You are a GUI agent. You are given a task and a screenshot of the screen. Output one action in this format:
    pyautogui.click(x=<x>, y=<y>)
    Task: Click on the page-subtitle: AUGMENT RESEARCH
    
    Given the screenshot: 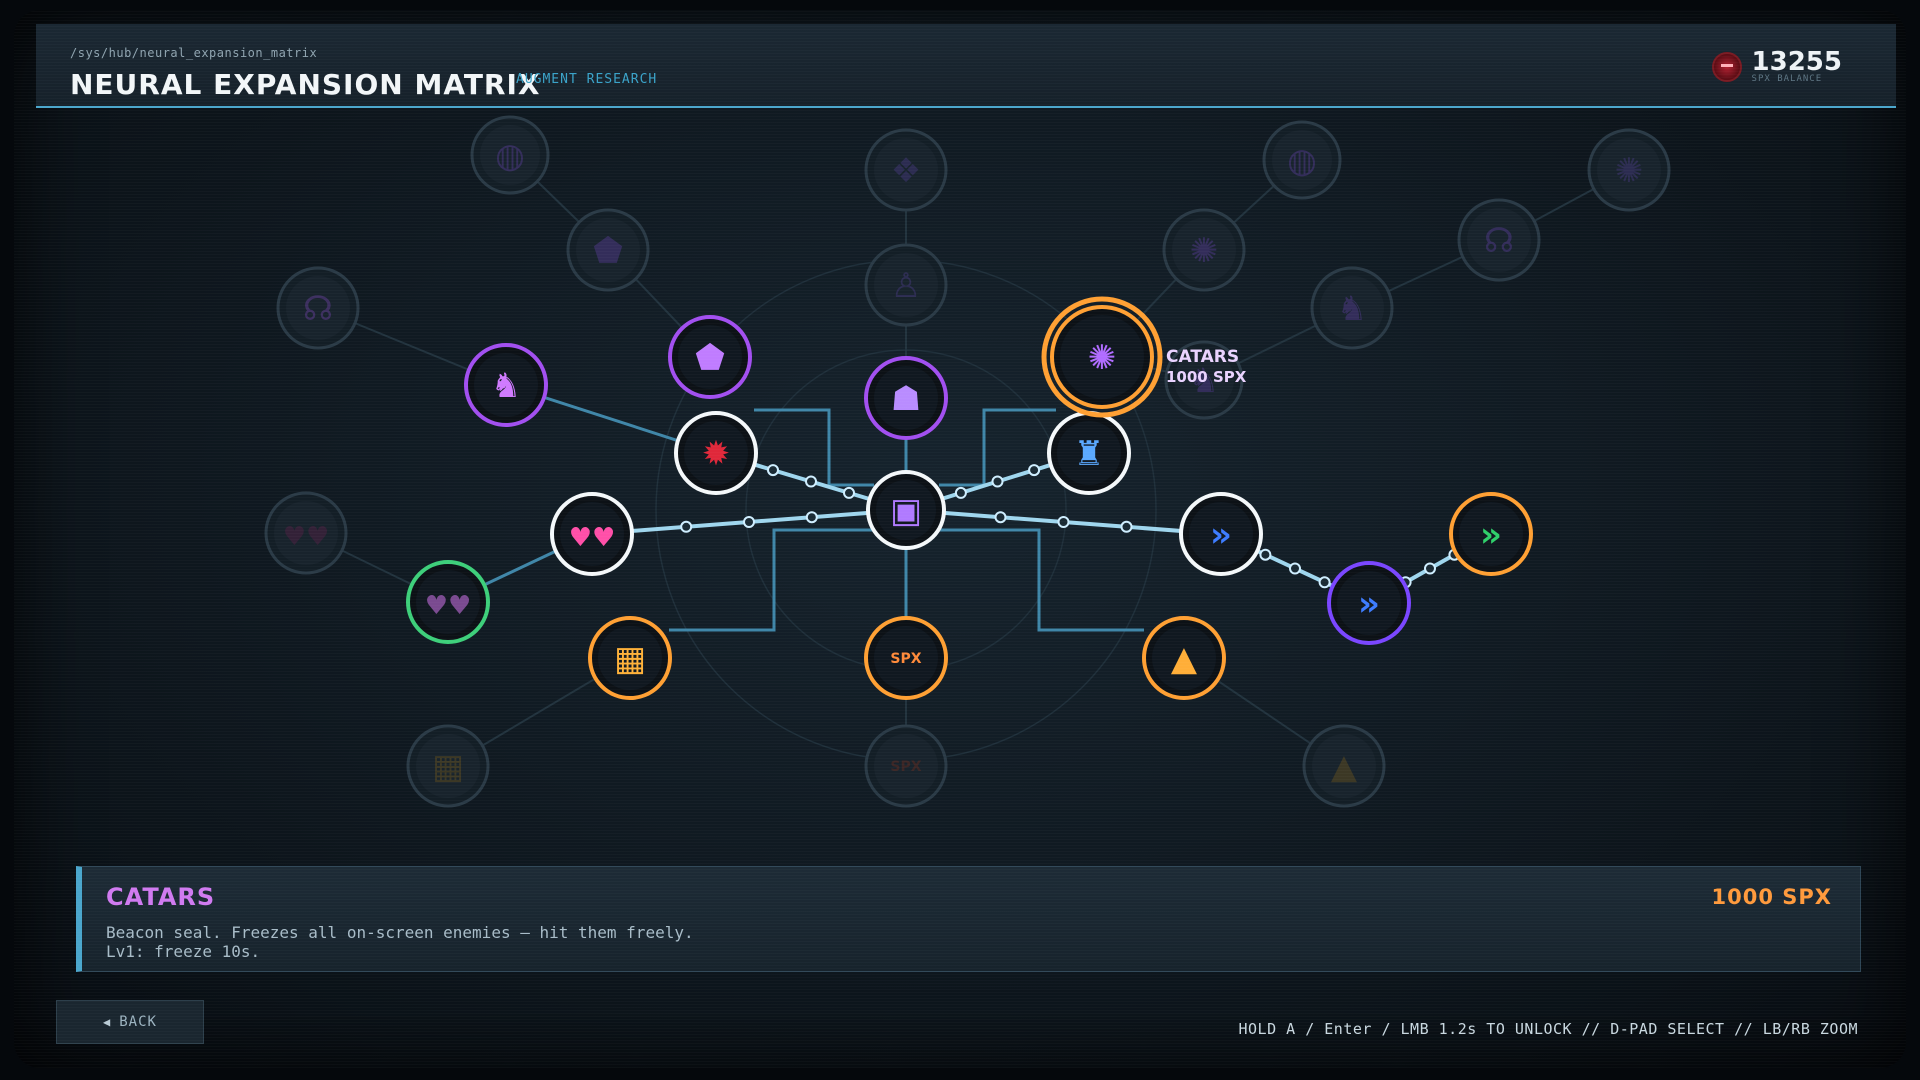 What is the action you would take?
    pyautogui.click(x=587, y=79)
    